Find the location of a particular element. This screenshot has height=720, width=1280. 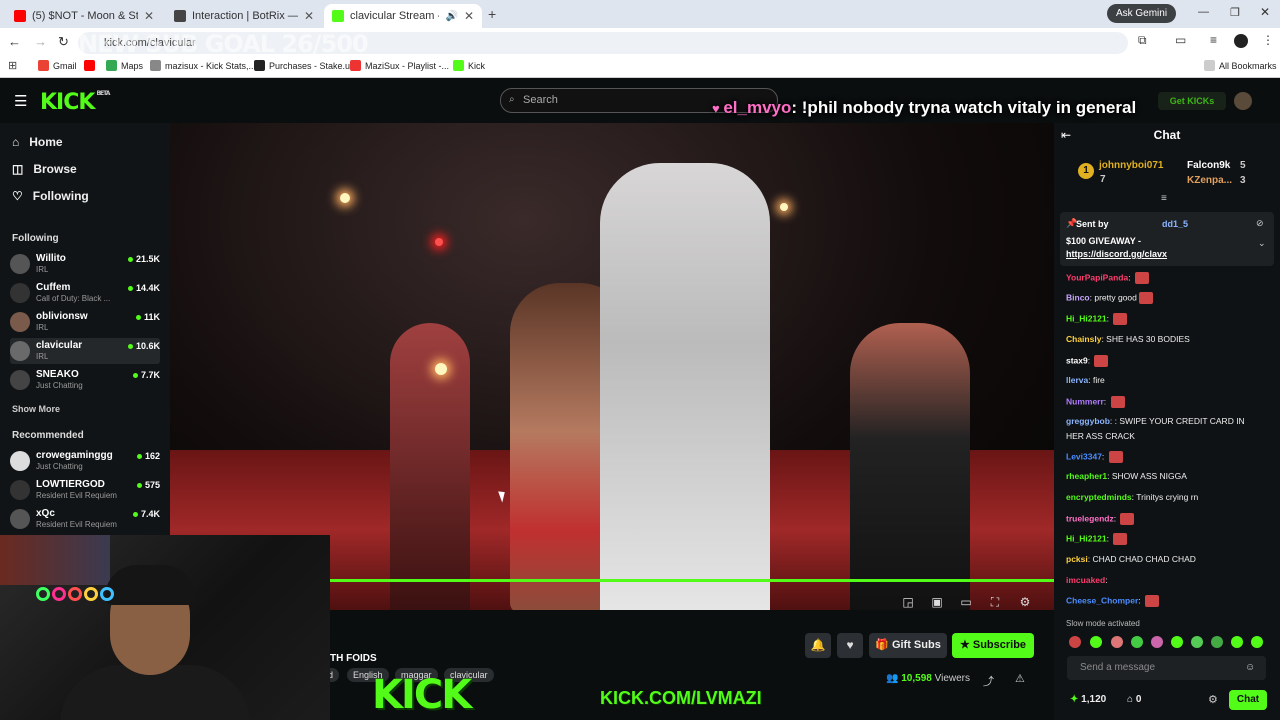

tab-kick-active: clavicular Stream - Watch L 🔊 ✕ is located at coordinates (403, 16).